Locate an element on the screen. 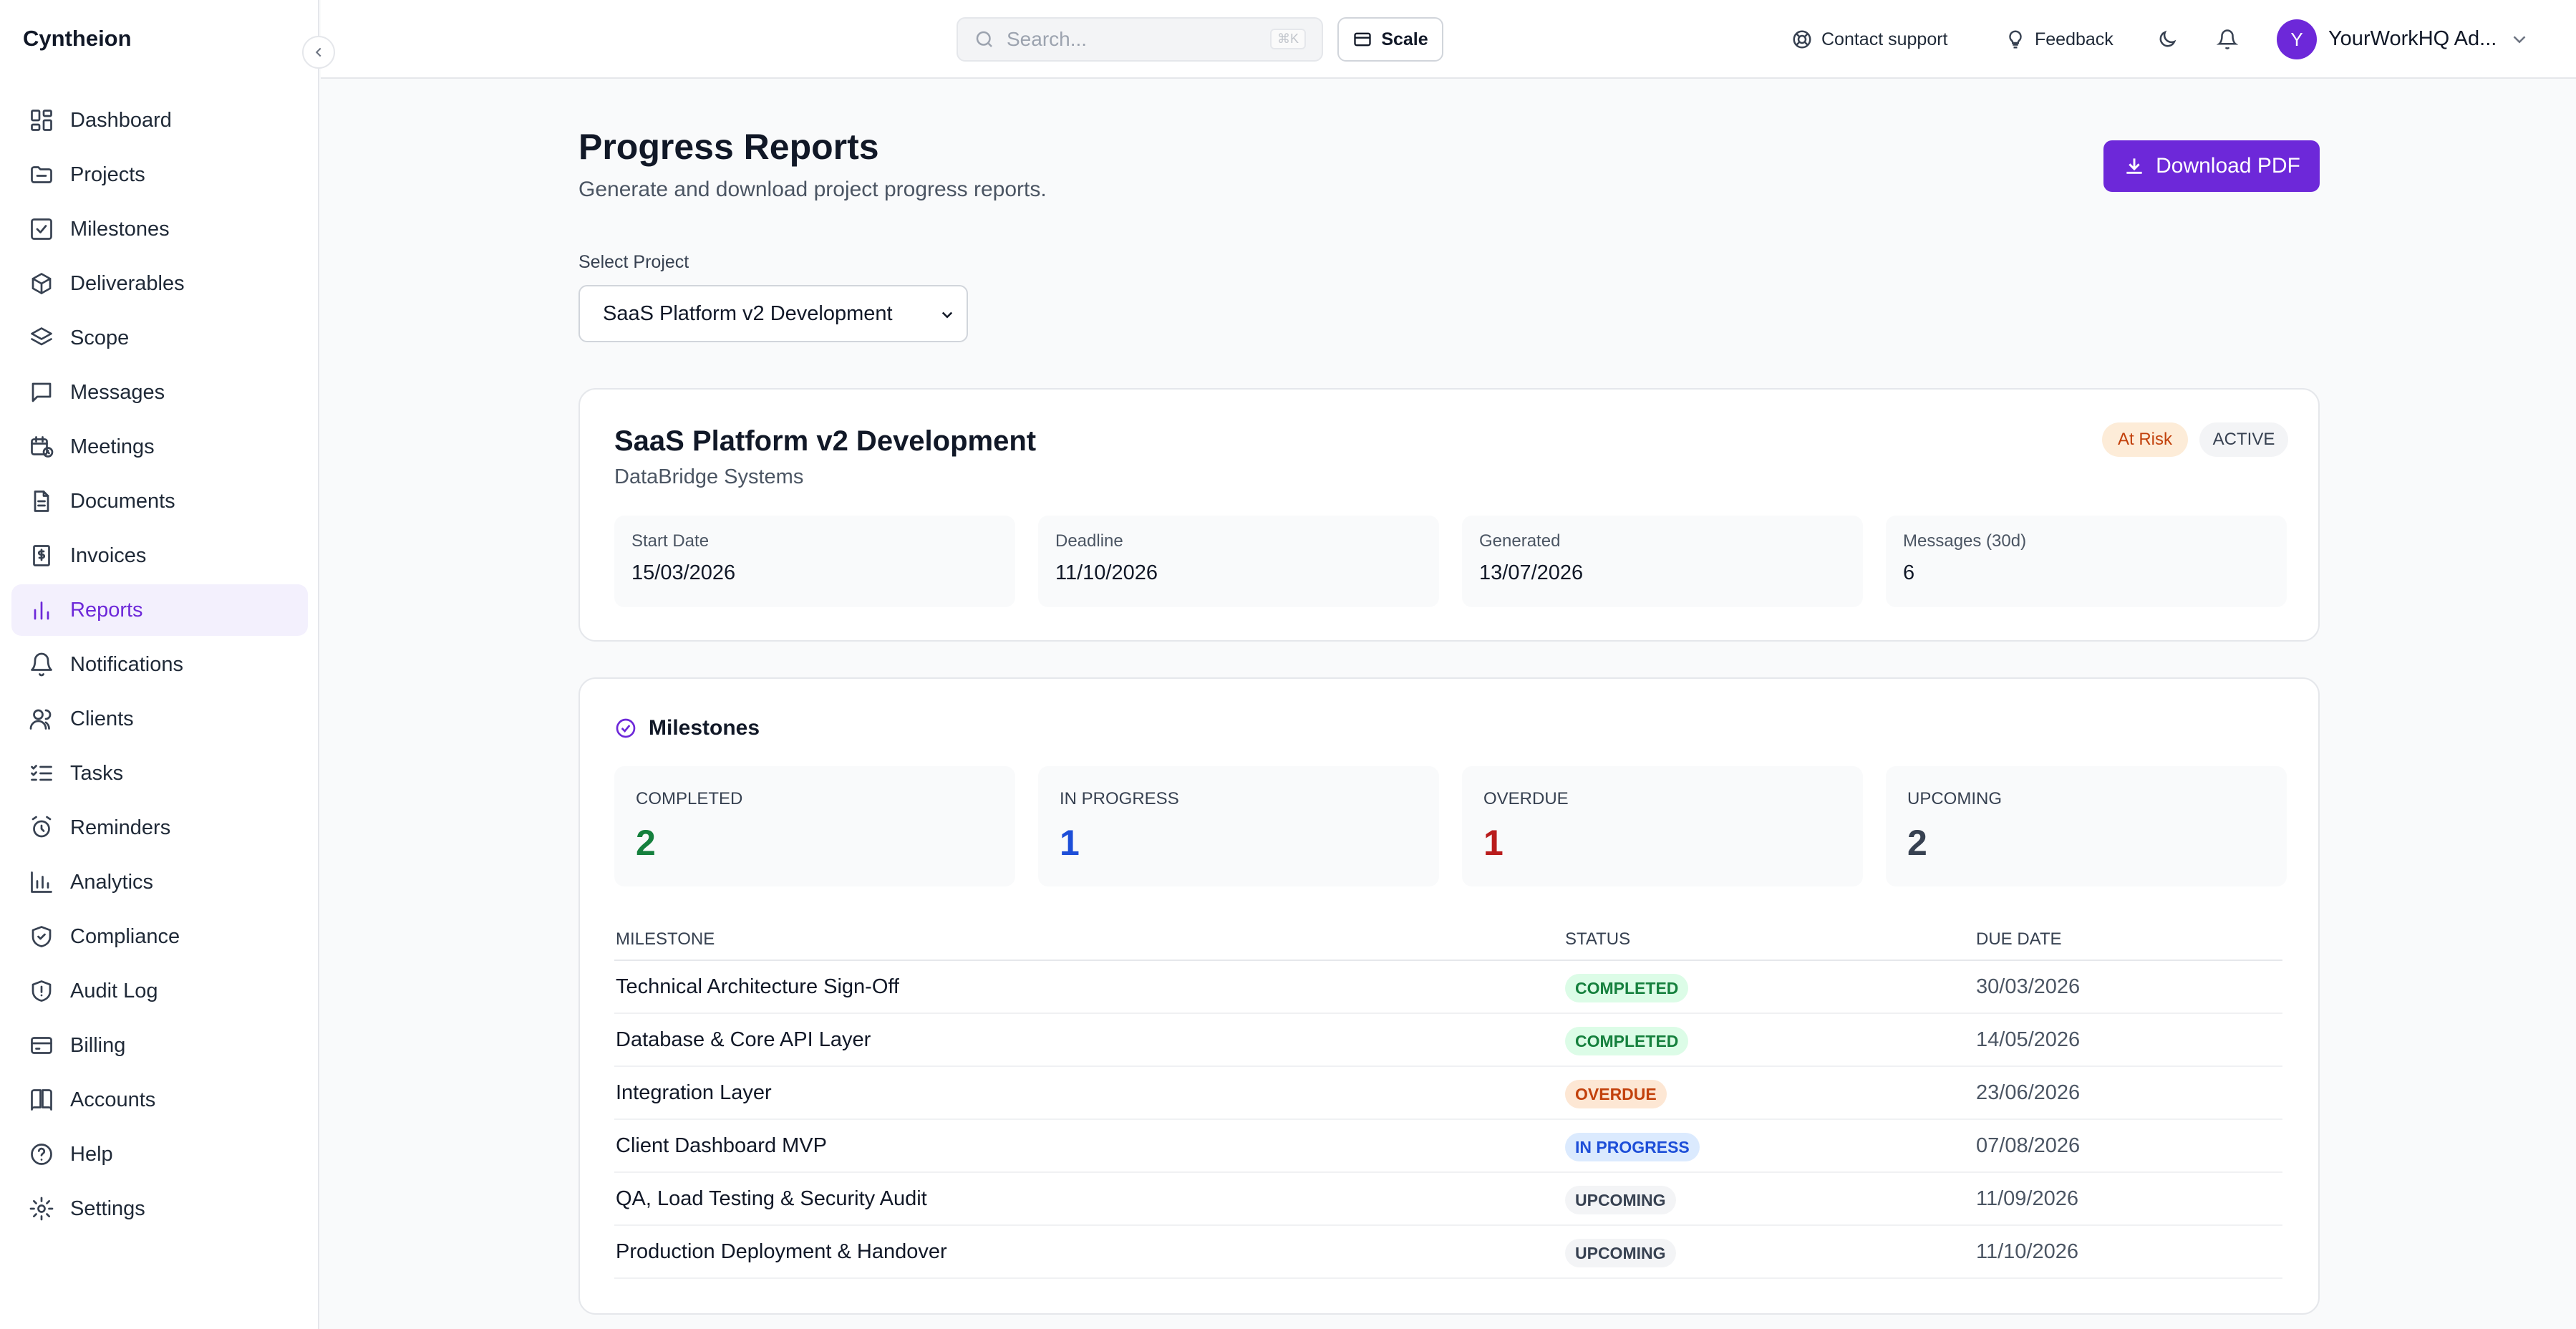 This screenshot has height=1329, width=2576. project-select-value: SaaS Platform v2 Development is located at coordinates (748, 313).